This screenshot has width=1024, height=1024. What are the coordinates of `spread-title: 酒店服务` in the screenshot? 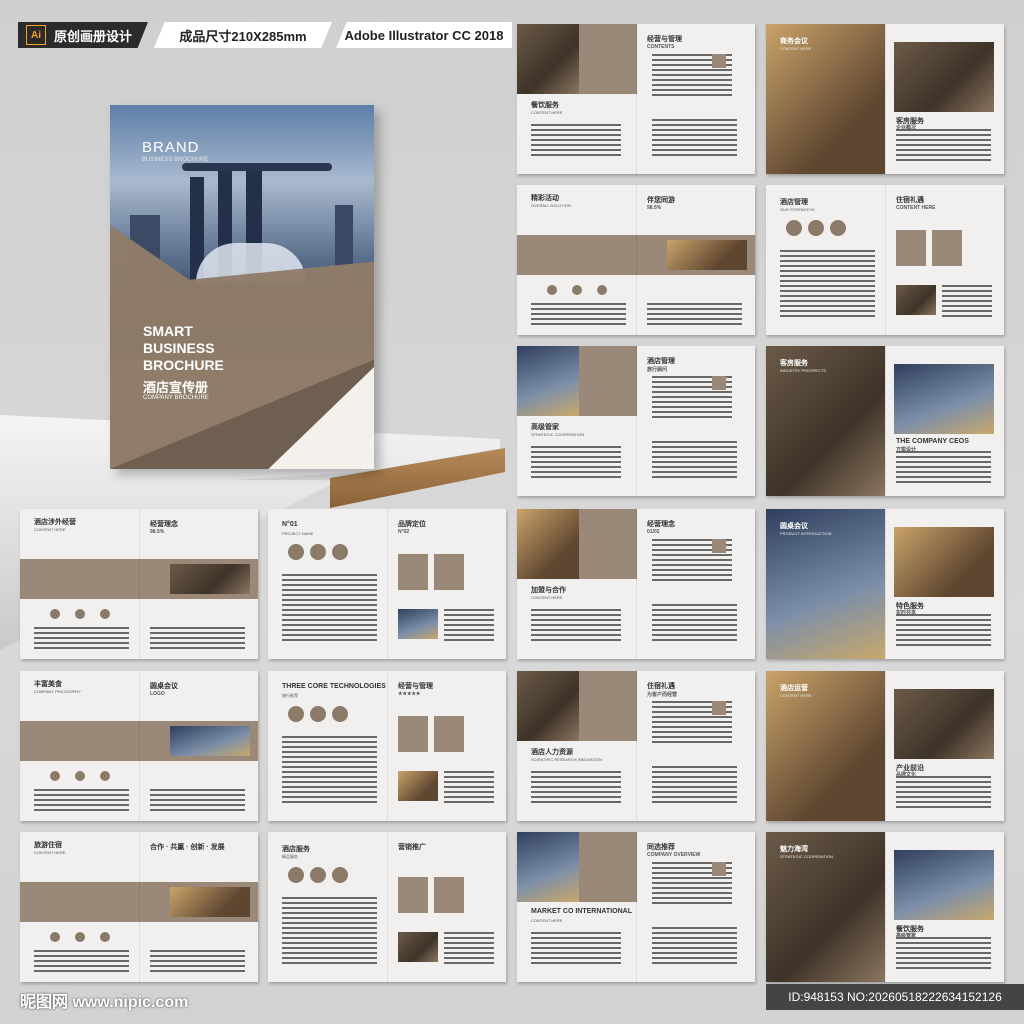 It's located at (296, 849).